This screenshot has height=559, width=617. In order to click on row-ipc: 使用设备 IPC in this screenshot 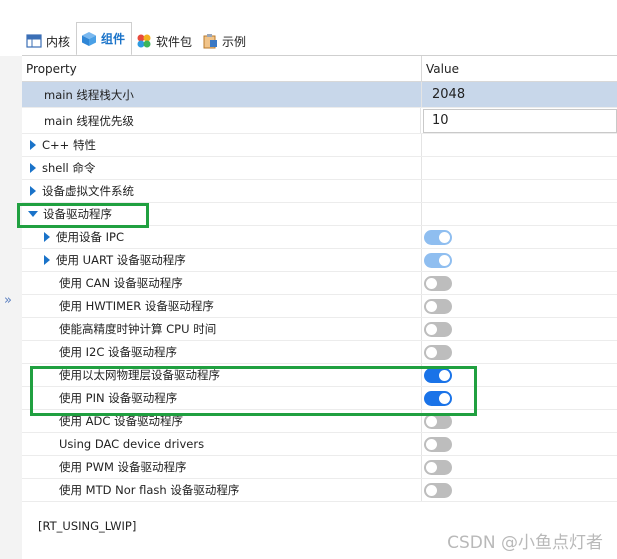, I will do `click(319, 237)`.